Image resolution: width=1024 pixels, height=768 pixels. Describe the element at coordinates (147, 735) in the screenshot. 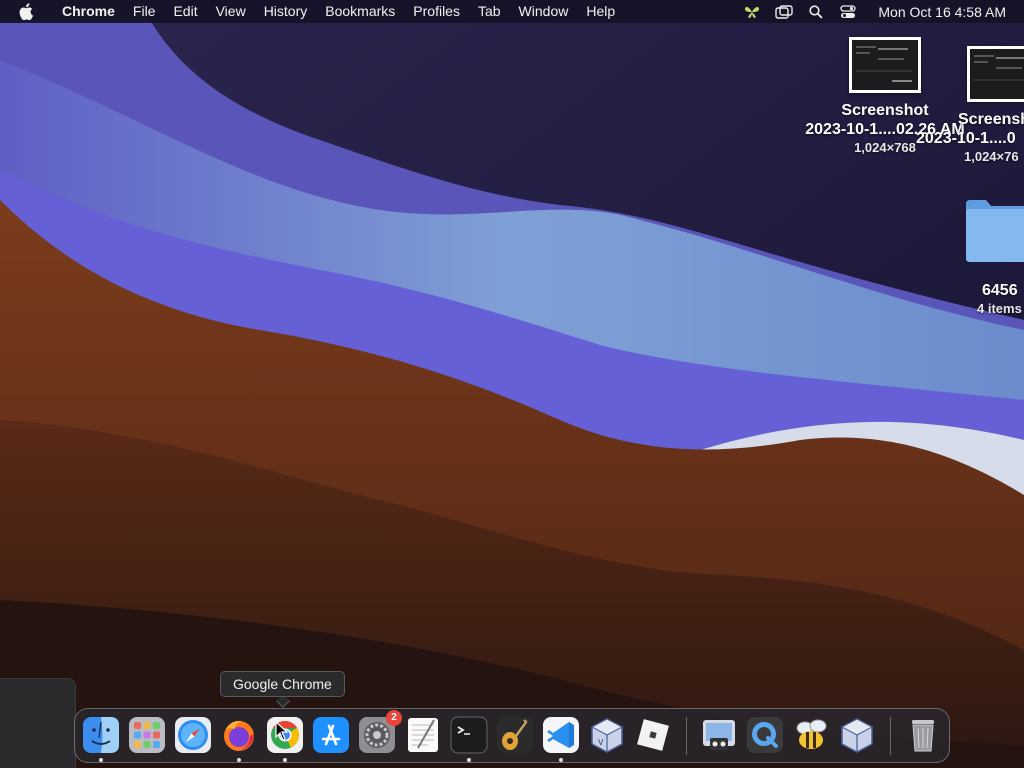

I see `launchpad-icon` at that location.